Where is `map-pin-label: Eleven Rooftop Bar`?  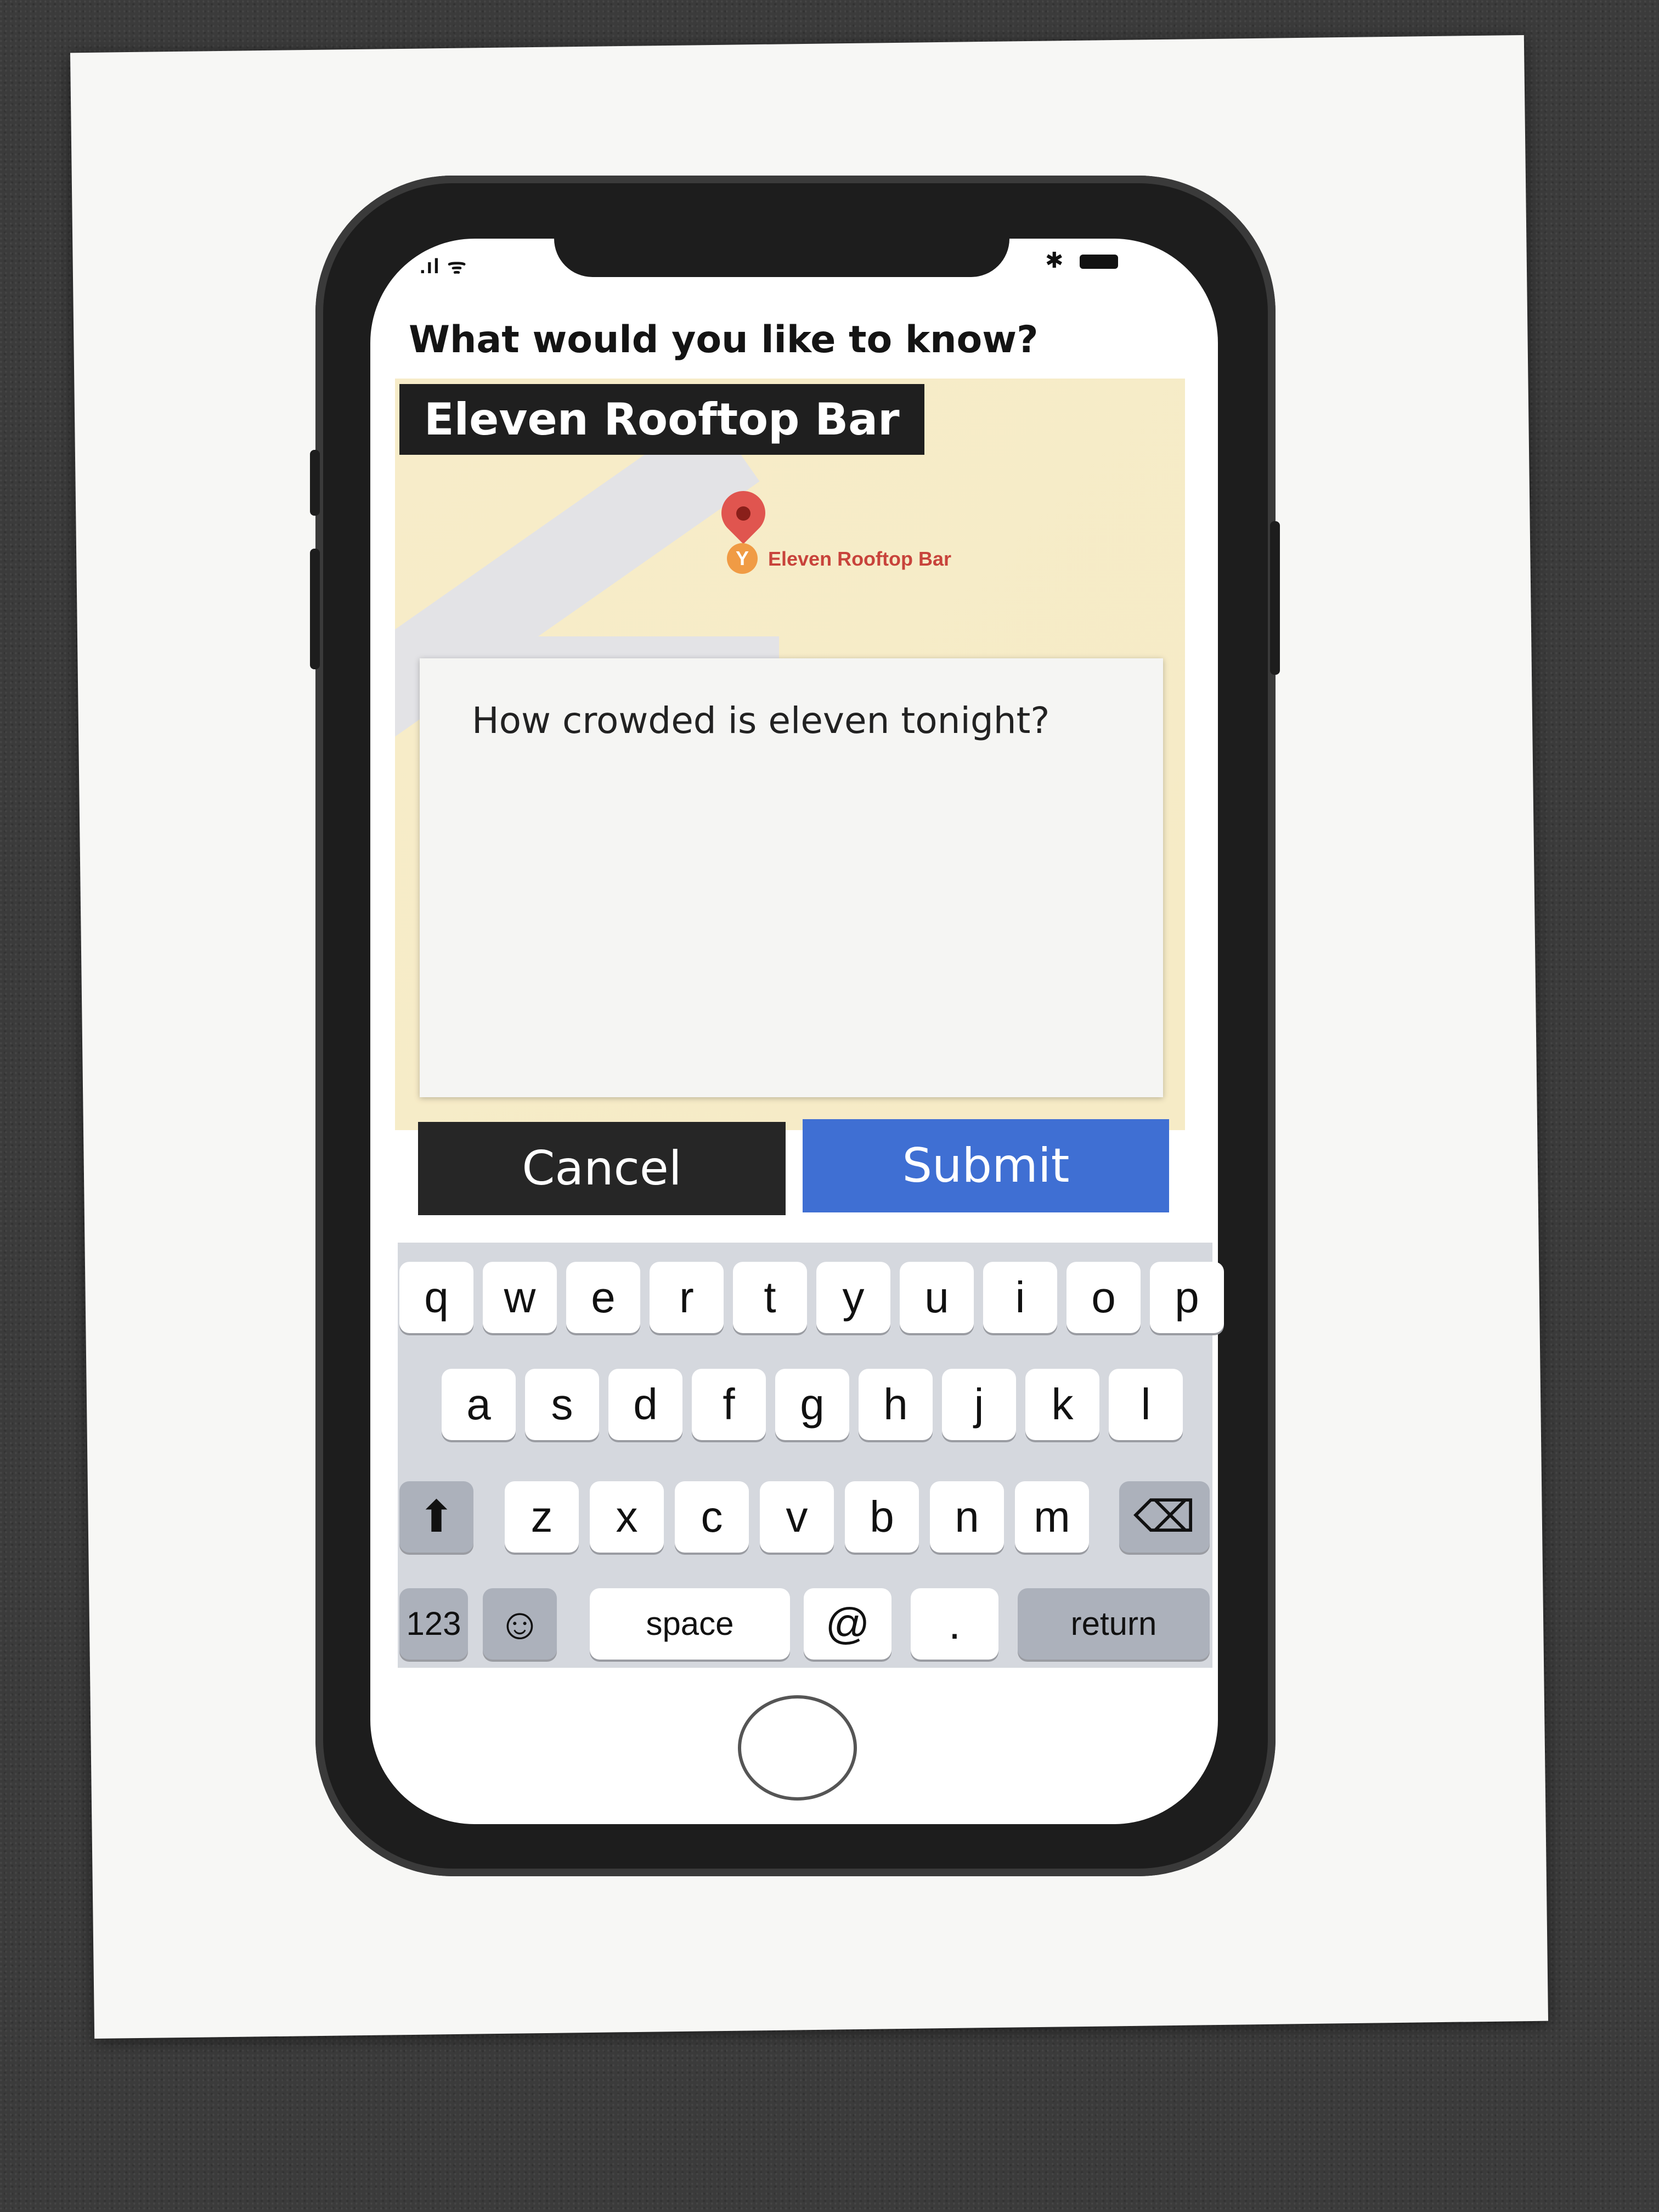 map-pin-label: Eleven Rooftop Bar is located at coordinates (859, 559).